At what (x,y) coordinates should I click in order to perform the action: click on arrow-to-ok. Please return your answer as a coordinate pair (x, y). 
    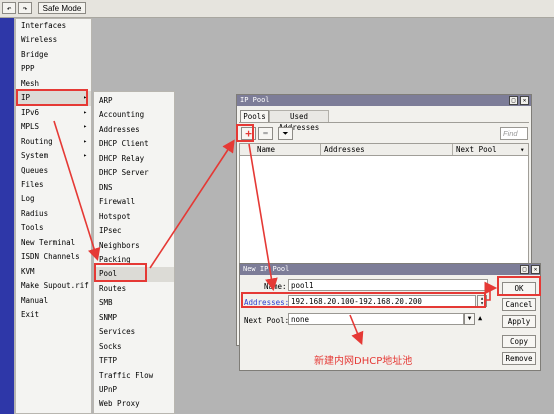
    Looking at the image, I should click on (491, 291).